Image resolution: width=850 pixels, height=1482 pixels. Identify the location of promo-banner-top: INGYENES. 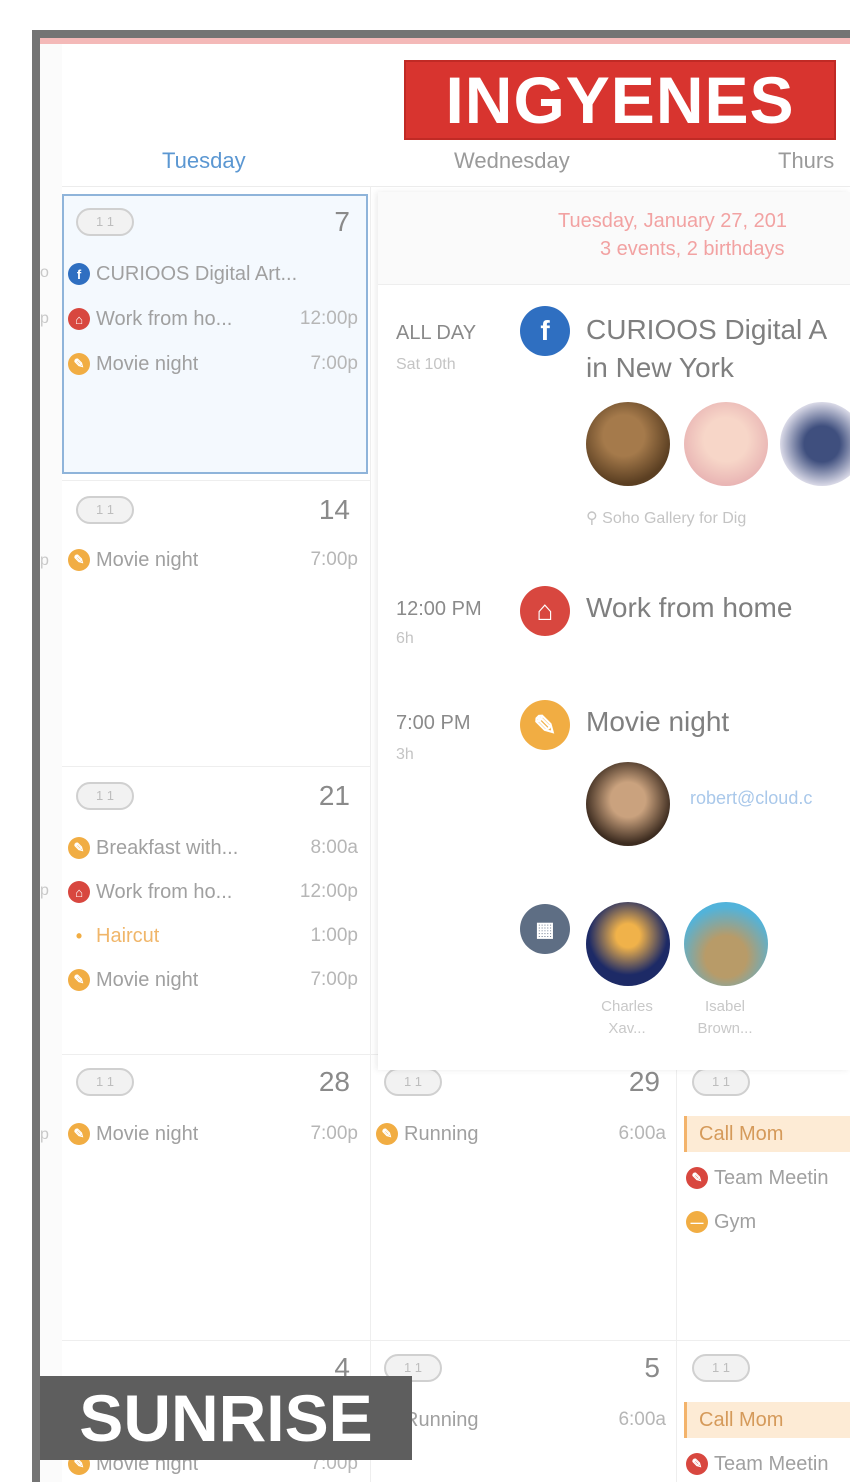
(620, 100).